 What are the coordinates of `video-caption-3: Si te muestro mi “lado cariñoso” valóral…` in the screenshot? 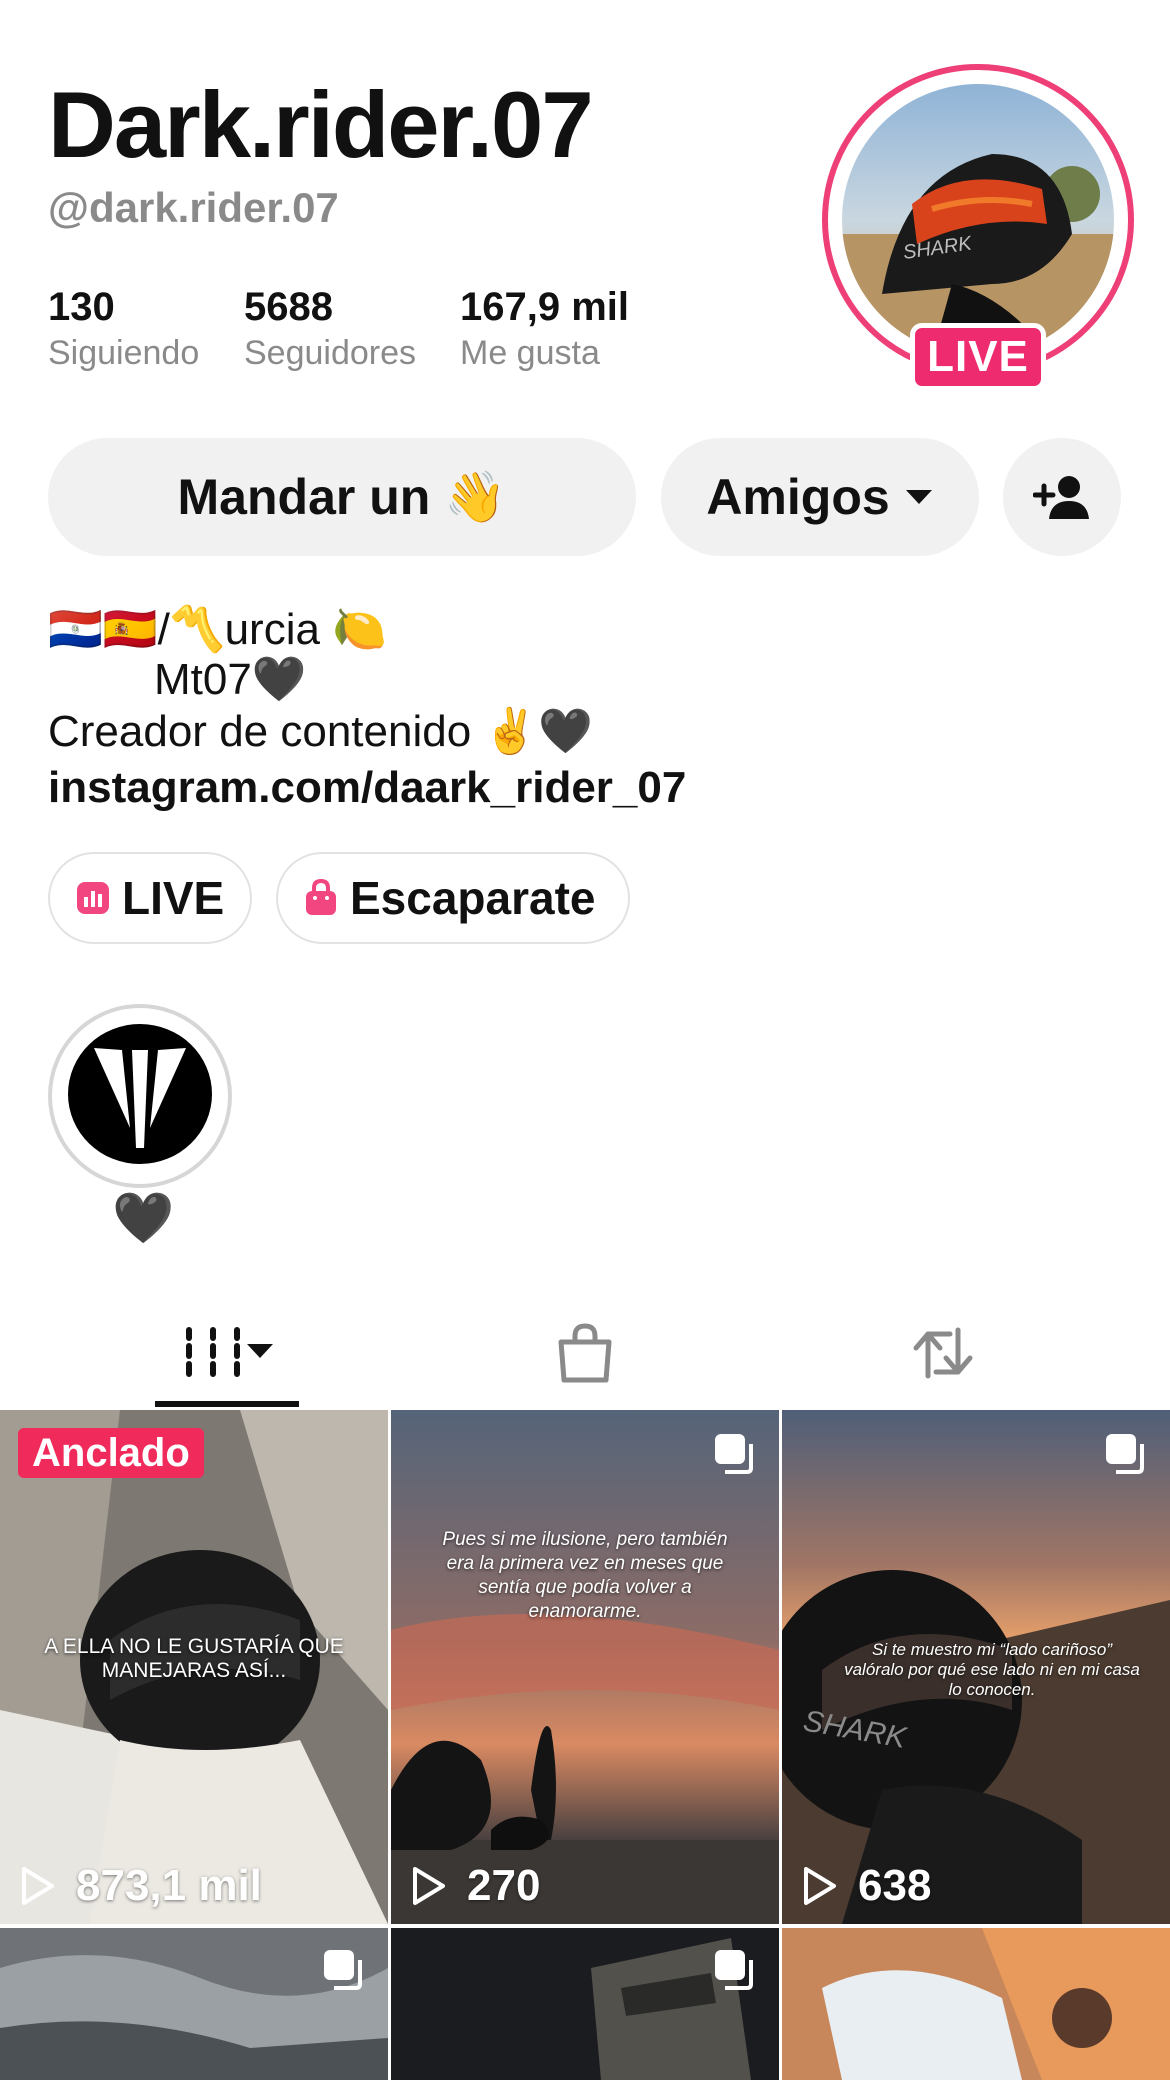 It's located at (992, 1669).